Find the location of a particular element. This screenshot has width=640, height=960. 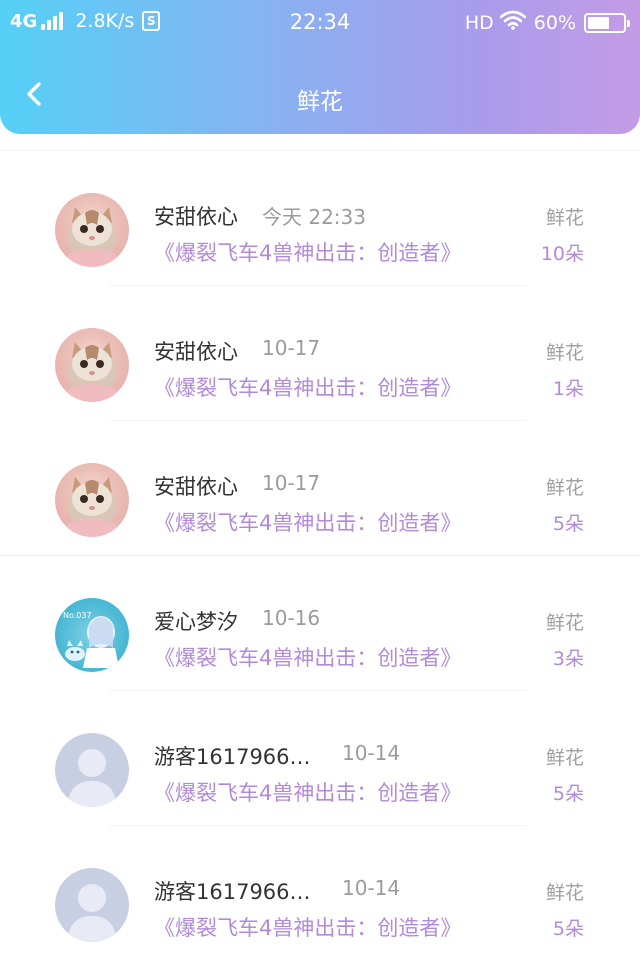

list-item: 安甜依心 今天 22:33 《爆裂飞车4兽神出击：创造者》 鲜花 10朵 is located at coordinates (320, 218).